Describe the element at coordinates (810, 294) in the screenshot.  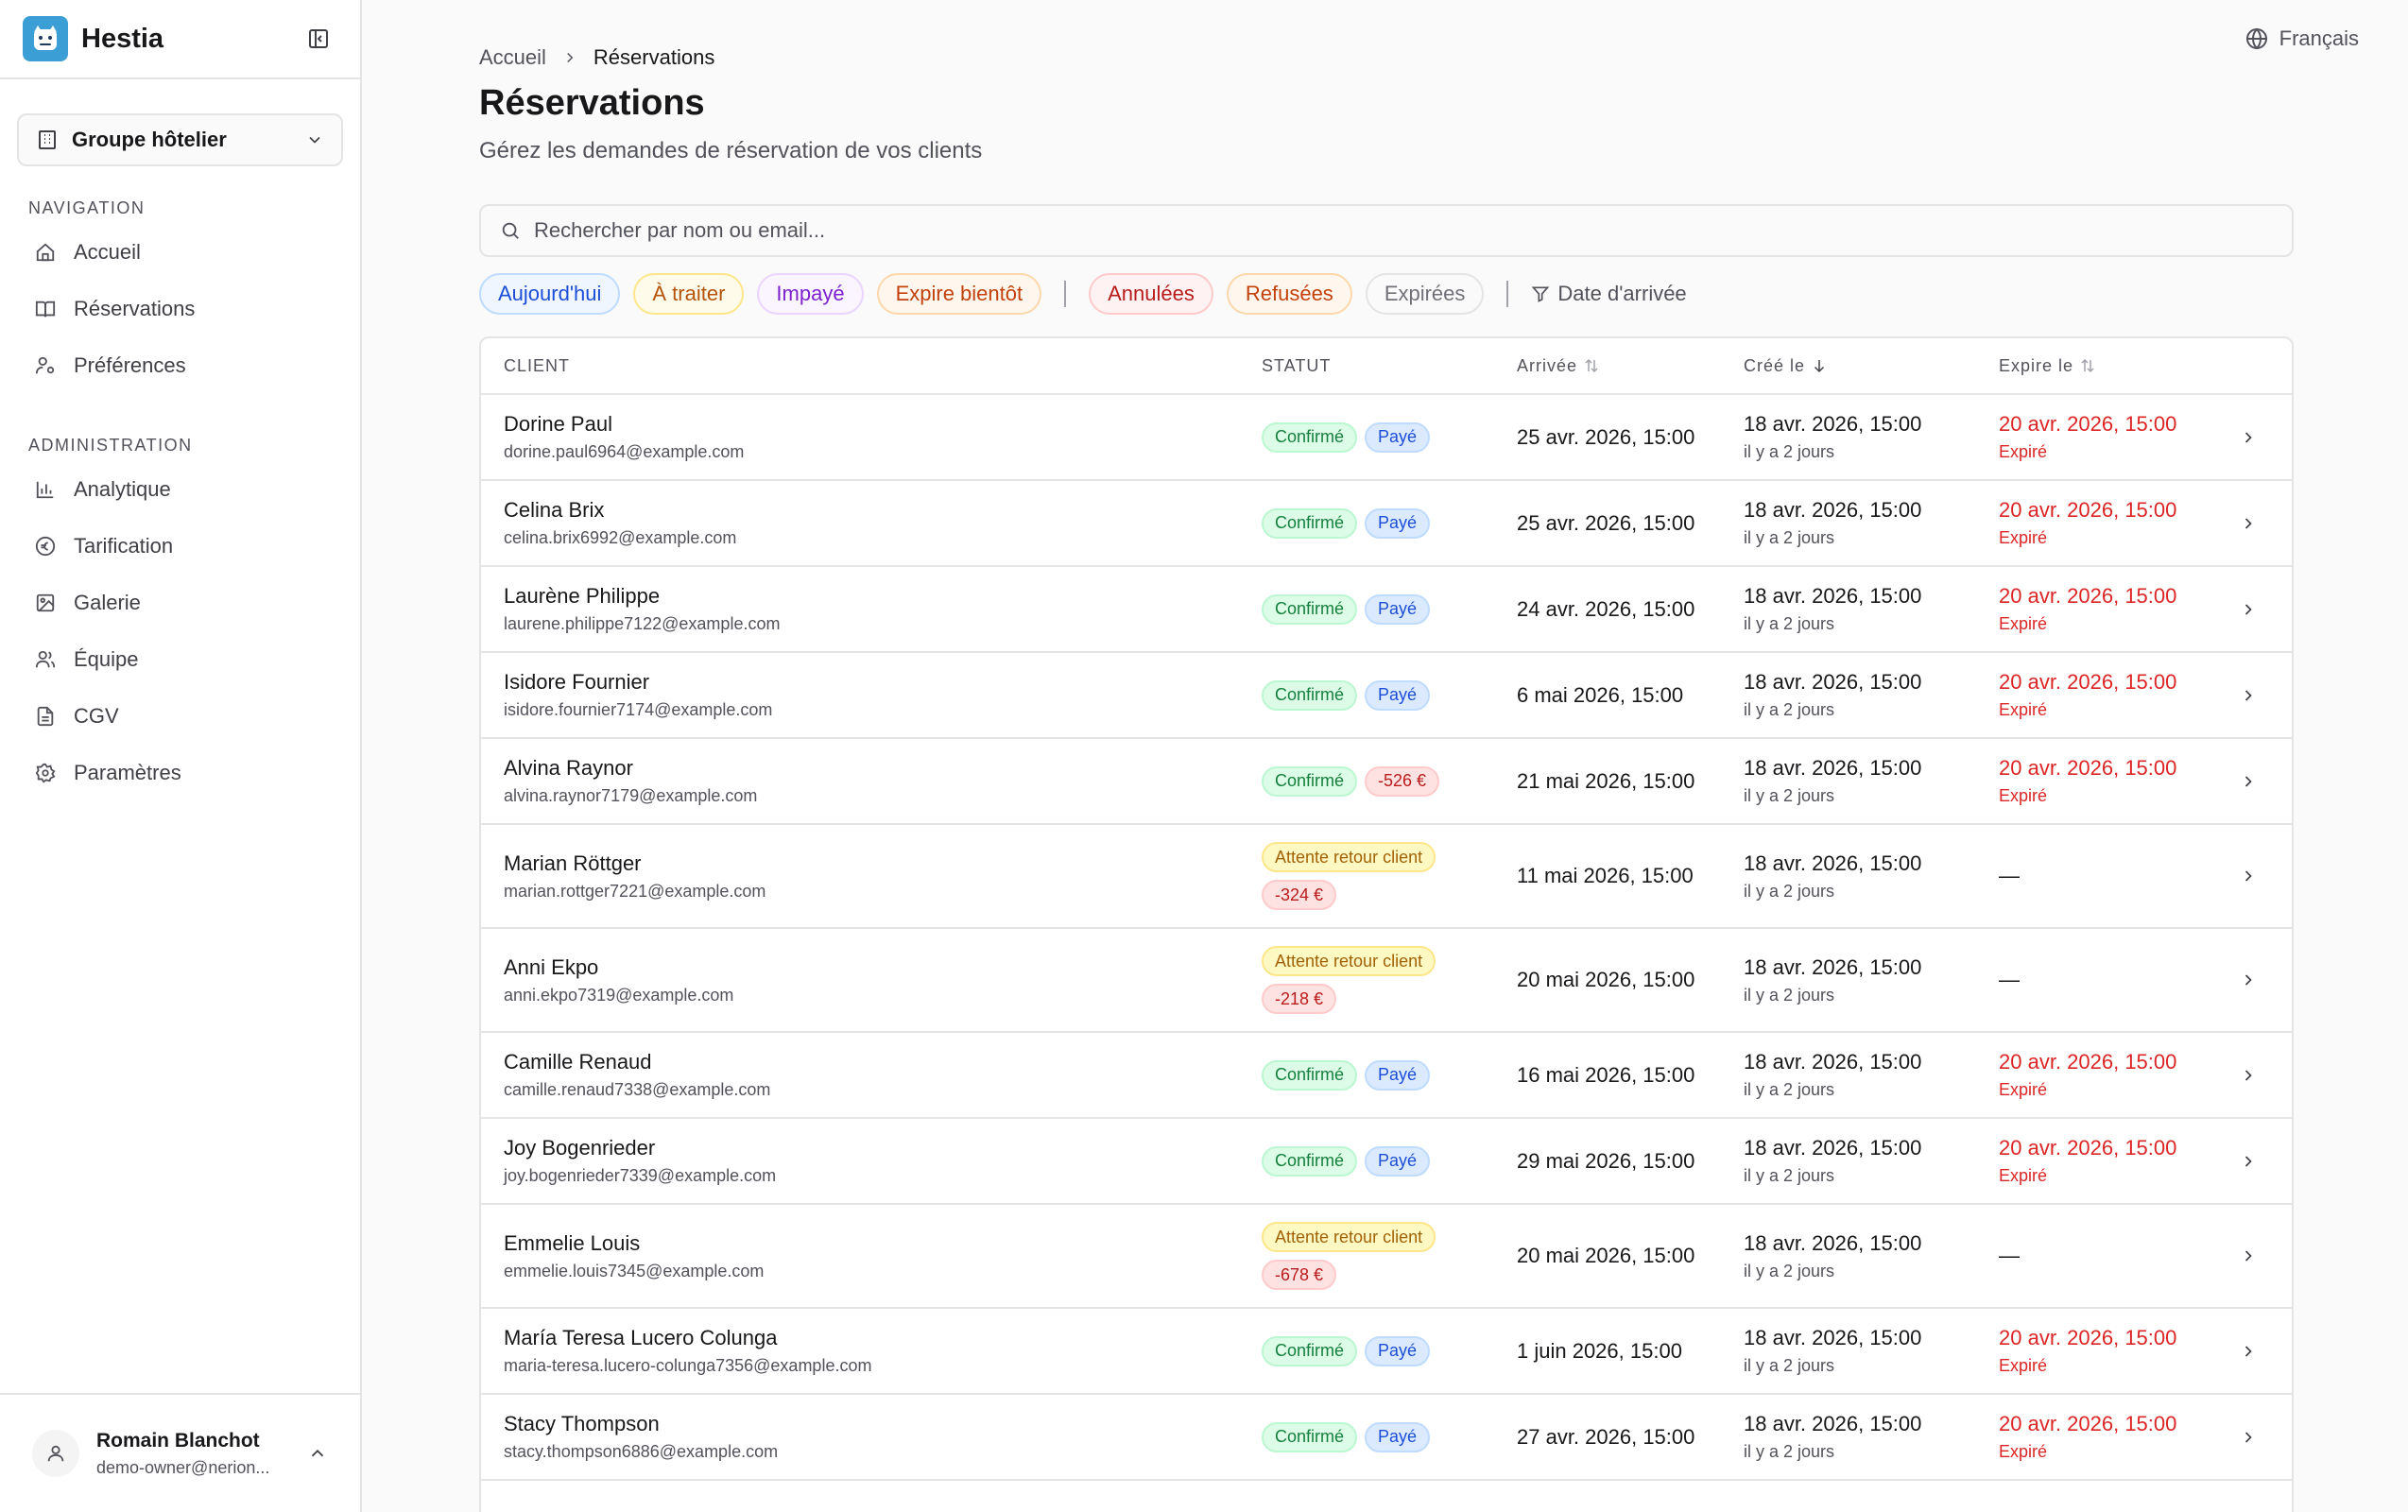
I see `filter-chip-unpaid: Impayé` at that location.